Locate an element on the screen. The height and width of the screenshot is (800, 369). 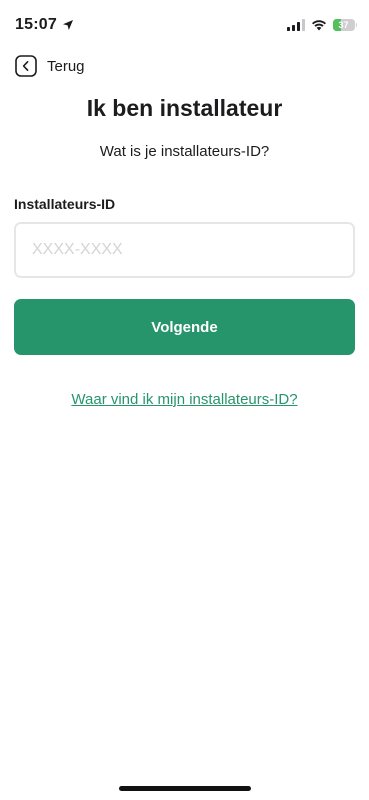
battery-percentage: 37 is located at coordinates (343, 25).